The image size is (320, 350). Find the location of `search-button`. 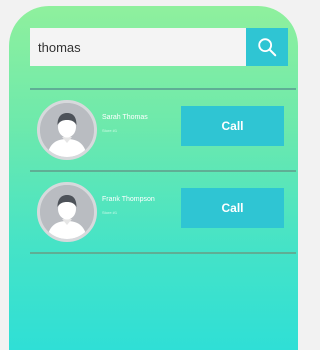

search-button is located at coordinates (267, 47).